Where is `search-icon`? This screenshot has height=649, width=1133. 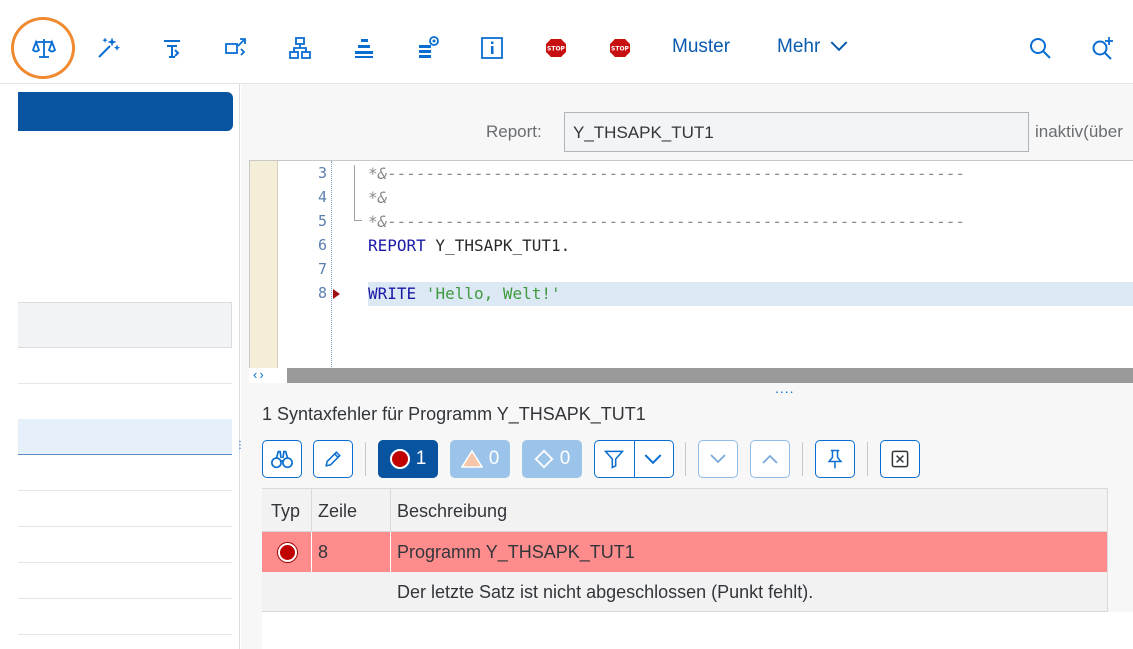
search-icon is located at coordinates (1040, 48).